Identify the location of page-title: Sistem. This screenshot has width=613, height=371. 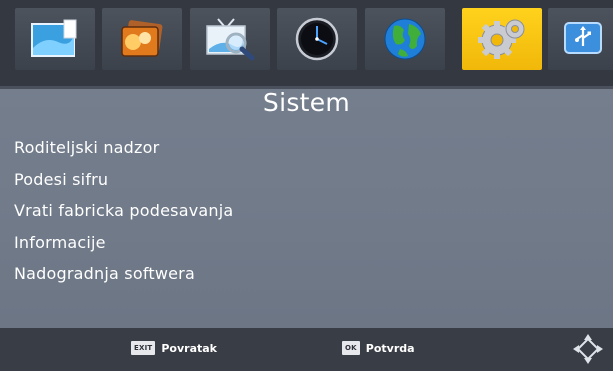
(306, 102).